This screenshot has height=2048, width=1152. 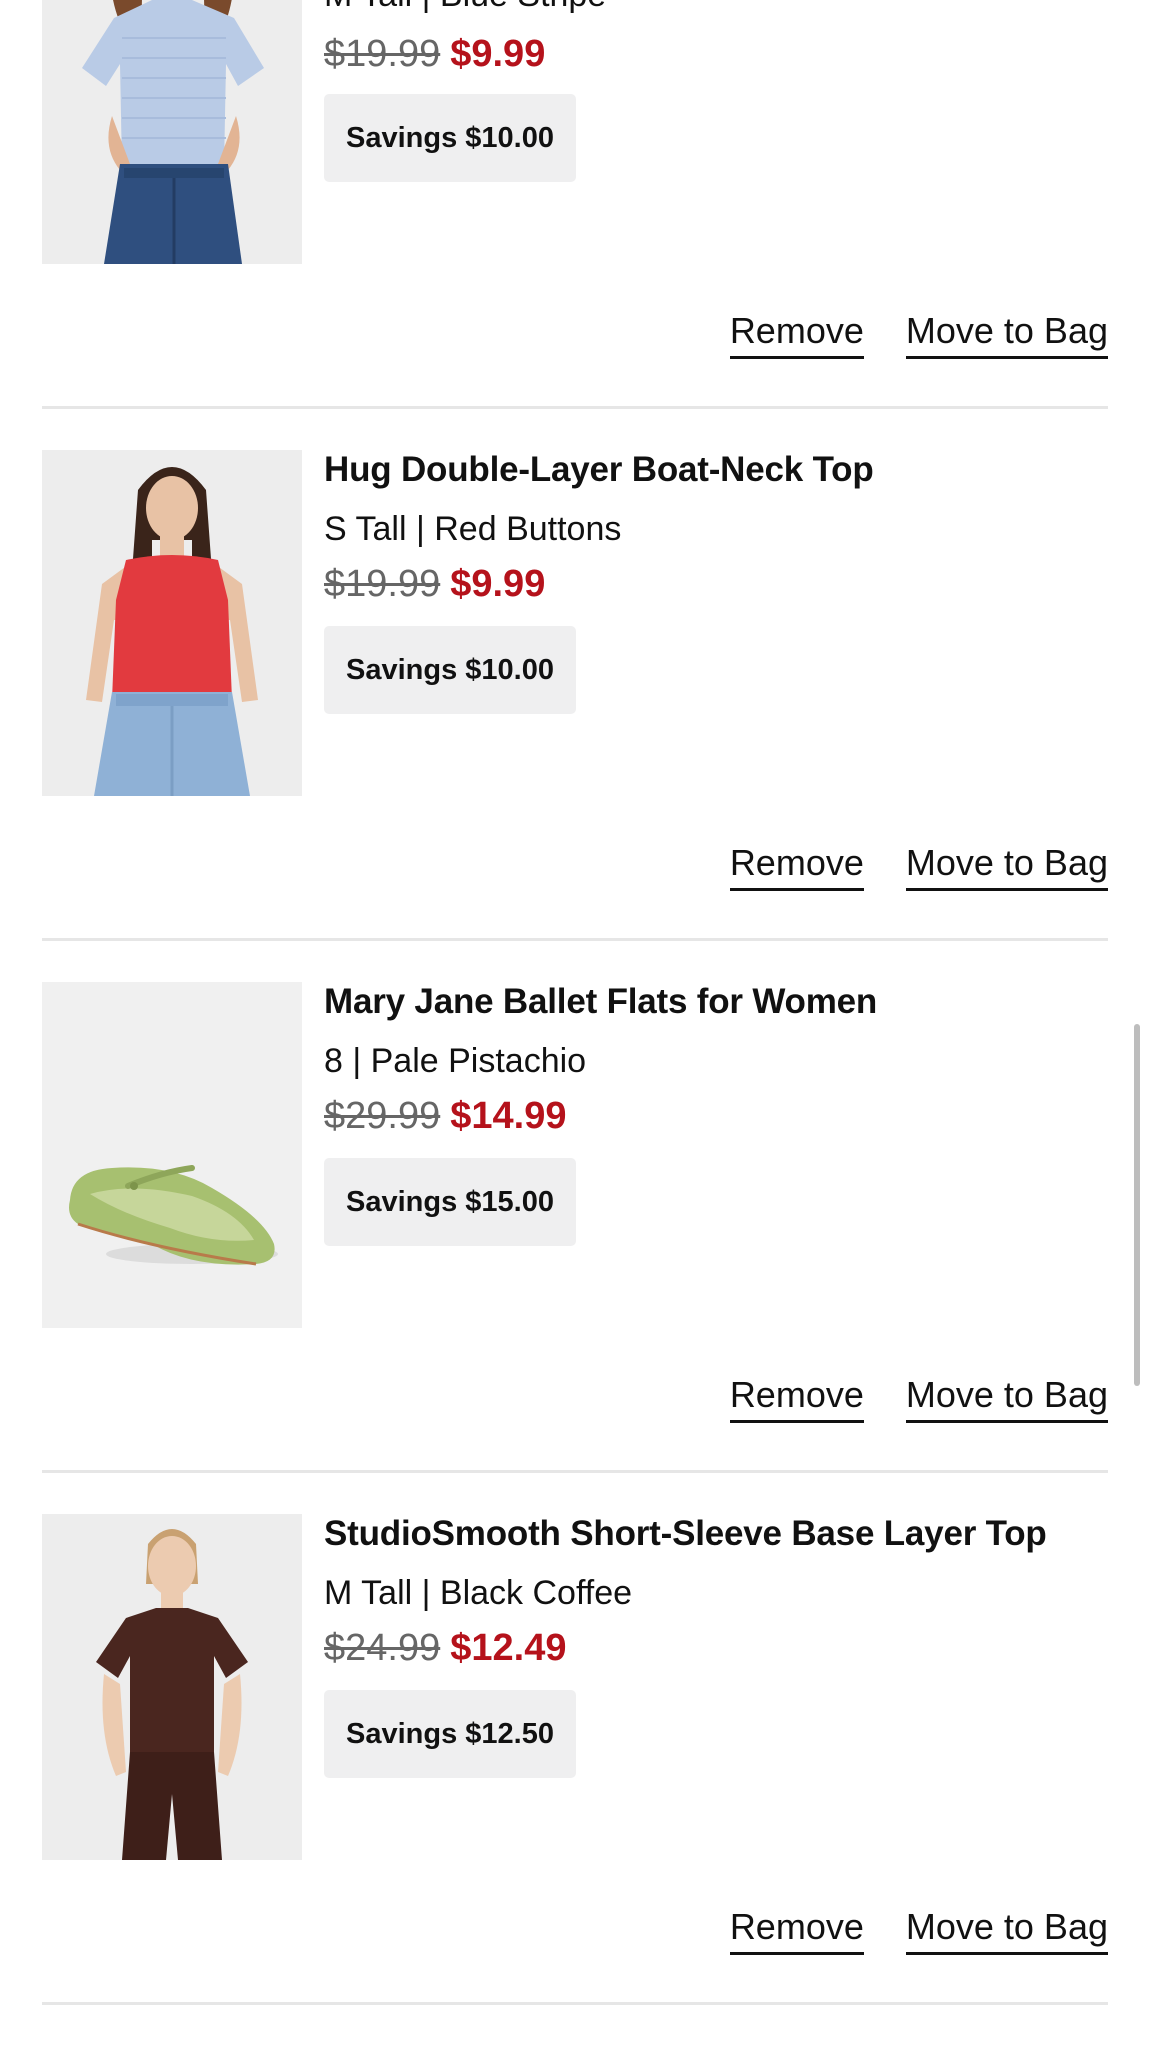 What do you see at coordinates (382, 1116) in the screenshot?
I see `original-price: $29.99` at bounding box center [382, 1116].